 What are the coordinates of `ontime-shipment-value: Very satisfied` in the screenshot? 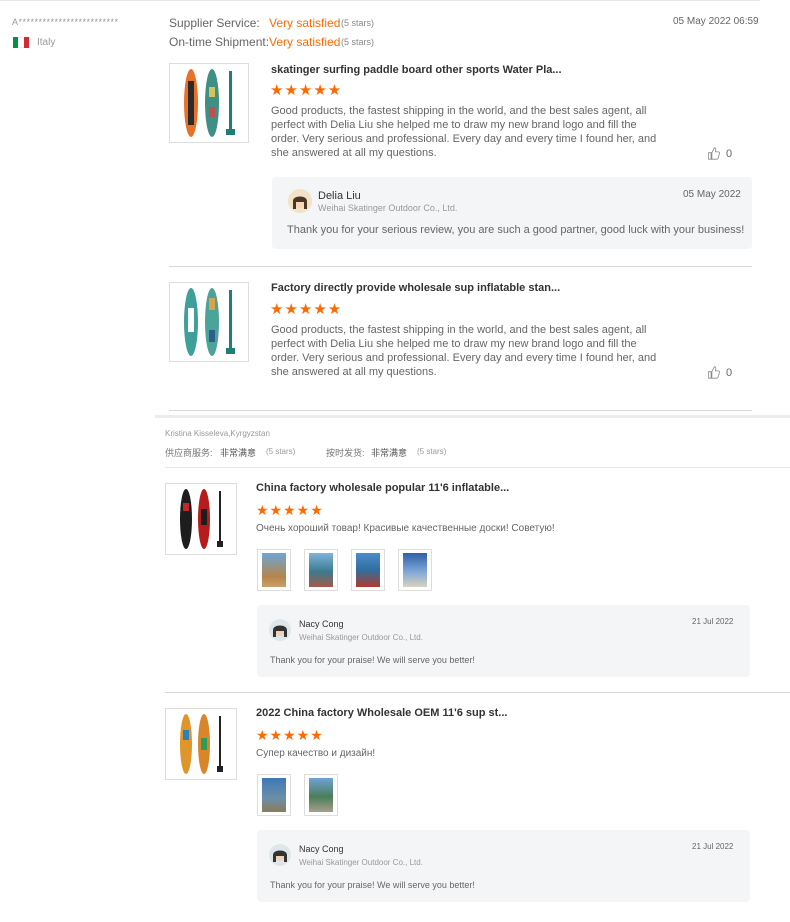 It's located at (305, 42).